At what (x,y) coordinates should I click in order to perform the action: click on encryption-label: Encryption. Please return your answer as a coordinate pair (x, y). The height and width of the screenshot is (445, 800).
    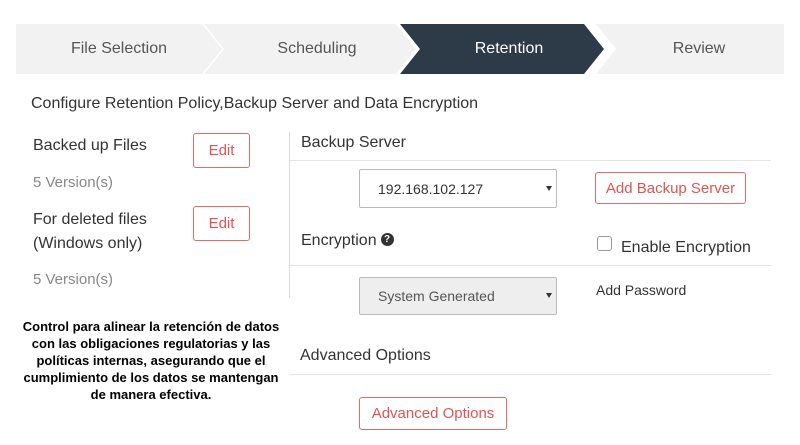
    Looking at the image, I should click on (339, 240).